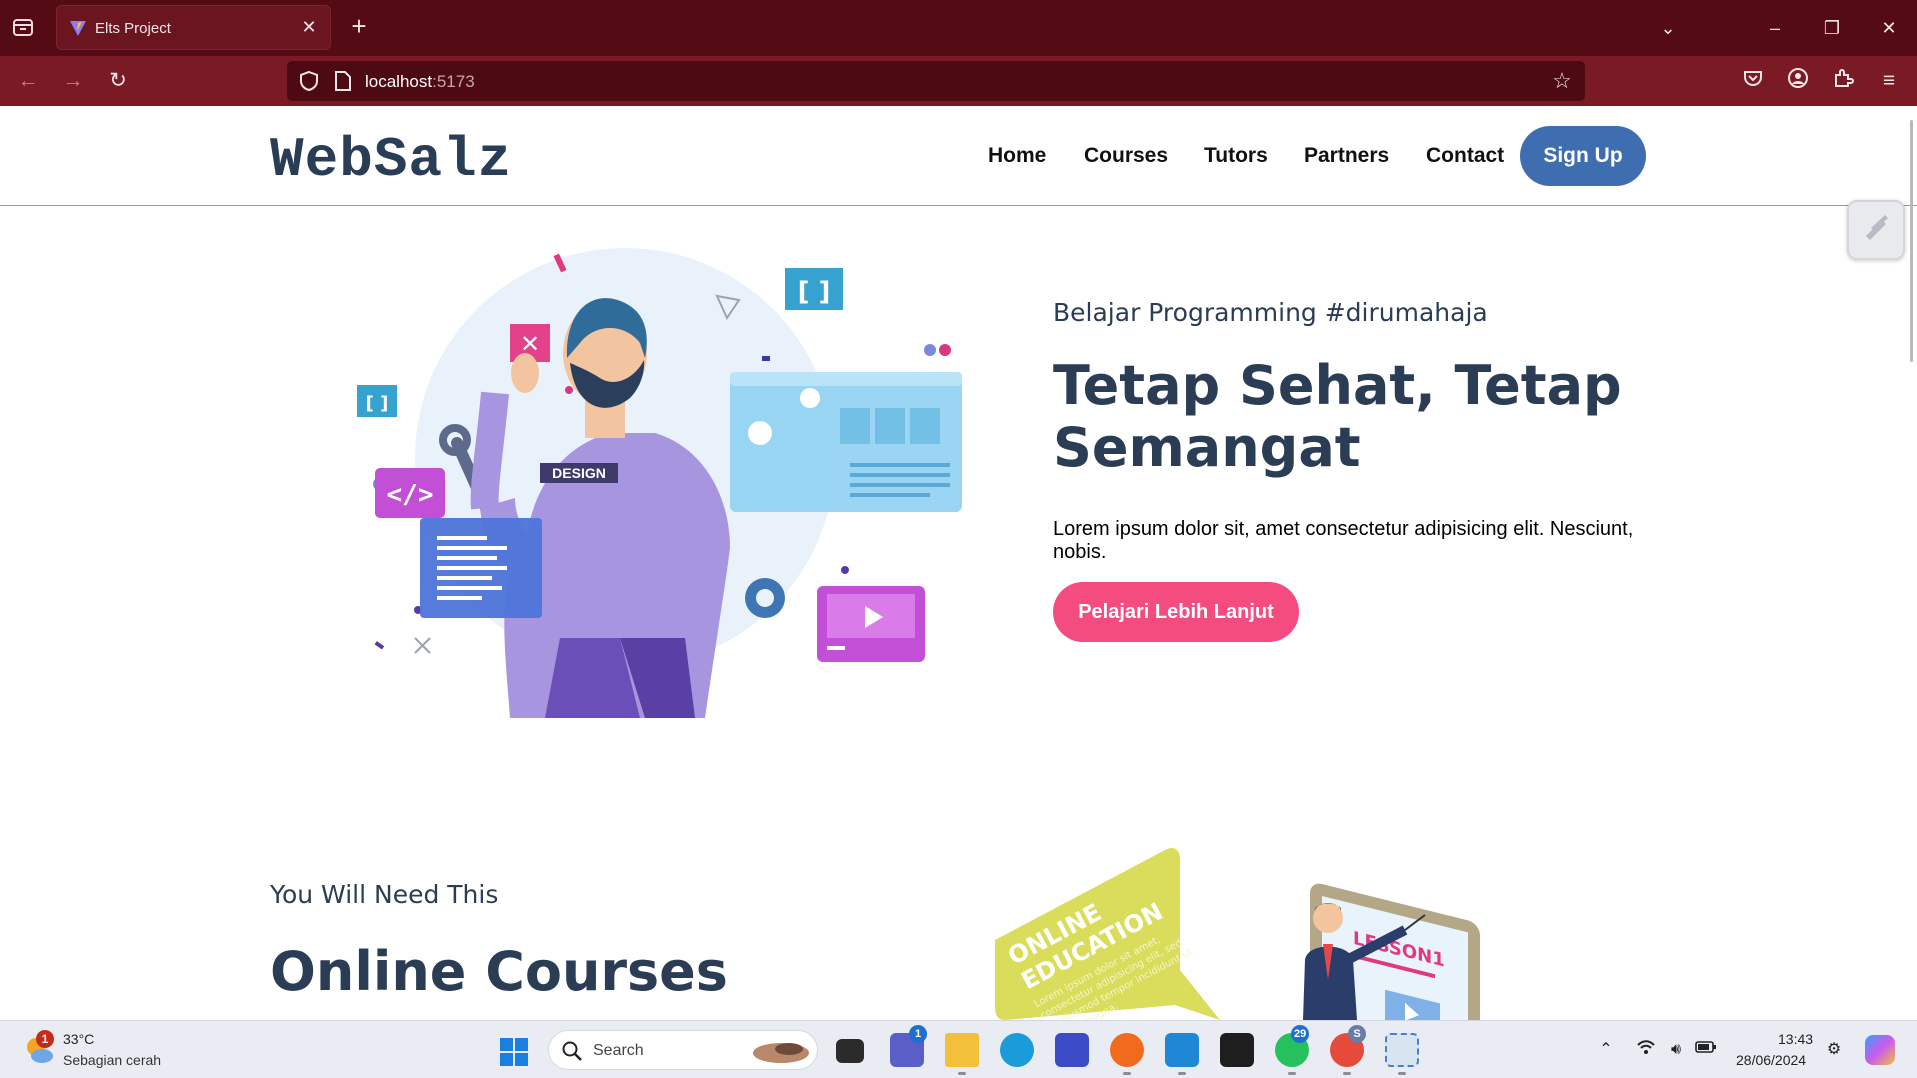 This screenshot has height=1078, width=1917. What do you see at coordinates (1176, 612) in the screenshot?
I see `learn-more-button: Pelajari Lebih Lanjut` at bounding box center [1176, 612].